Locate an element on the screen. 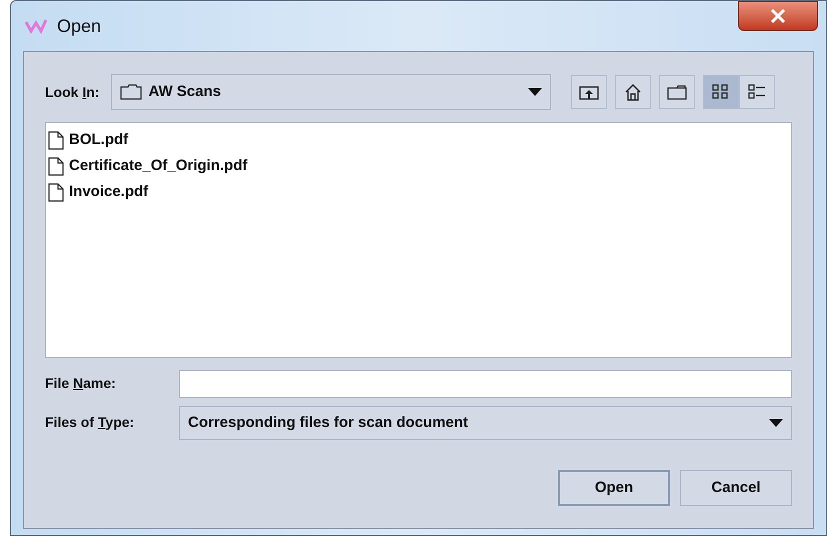 The height and width of the screenshot is (538, 827). look-in-dropdown: AW Scans is located at coordinates (331, 92).